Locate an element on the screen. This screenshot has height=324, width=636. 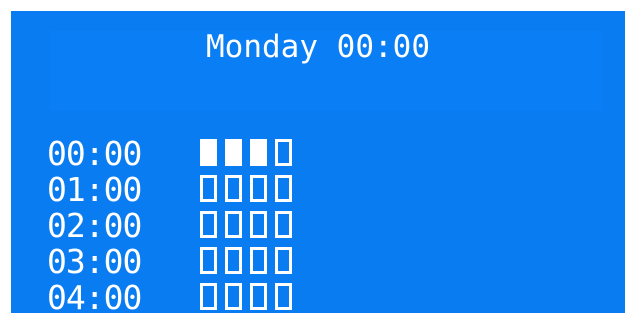
schedule-row: 00:00 is located at coordinates (211, 154).